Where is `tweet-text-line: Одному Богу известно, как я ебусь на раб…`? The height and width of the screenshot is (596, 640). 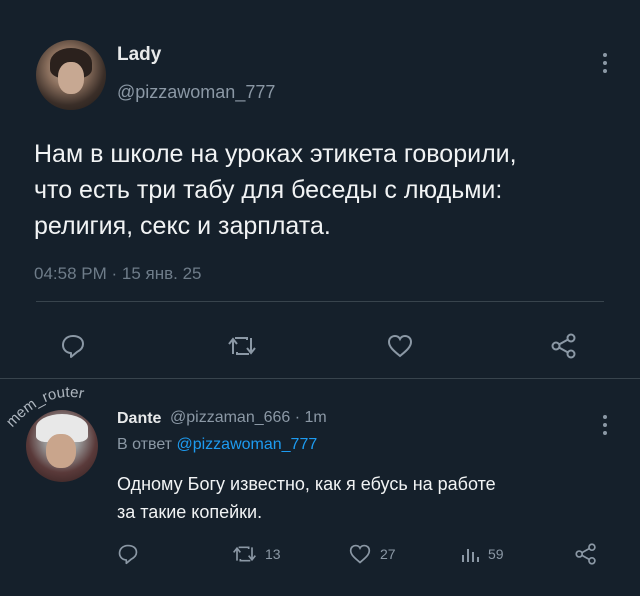 tweet-text-line: Одному Богу известно, как я ебусь на раб… is located at coordinates (306, 484).